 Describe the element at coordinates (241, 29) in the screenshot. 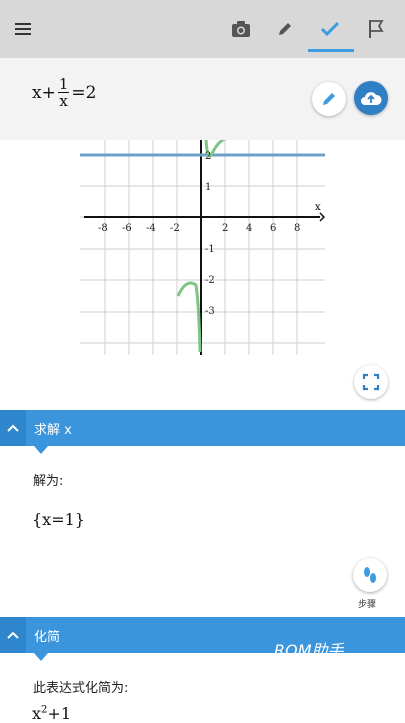

I see `camera-icon` at that location.